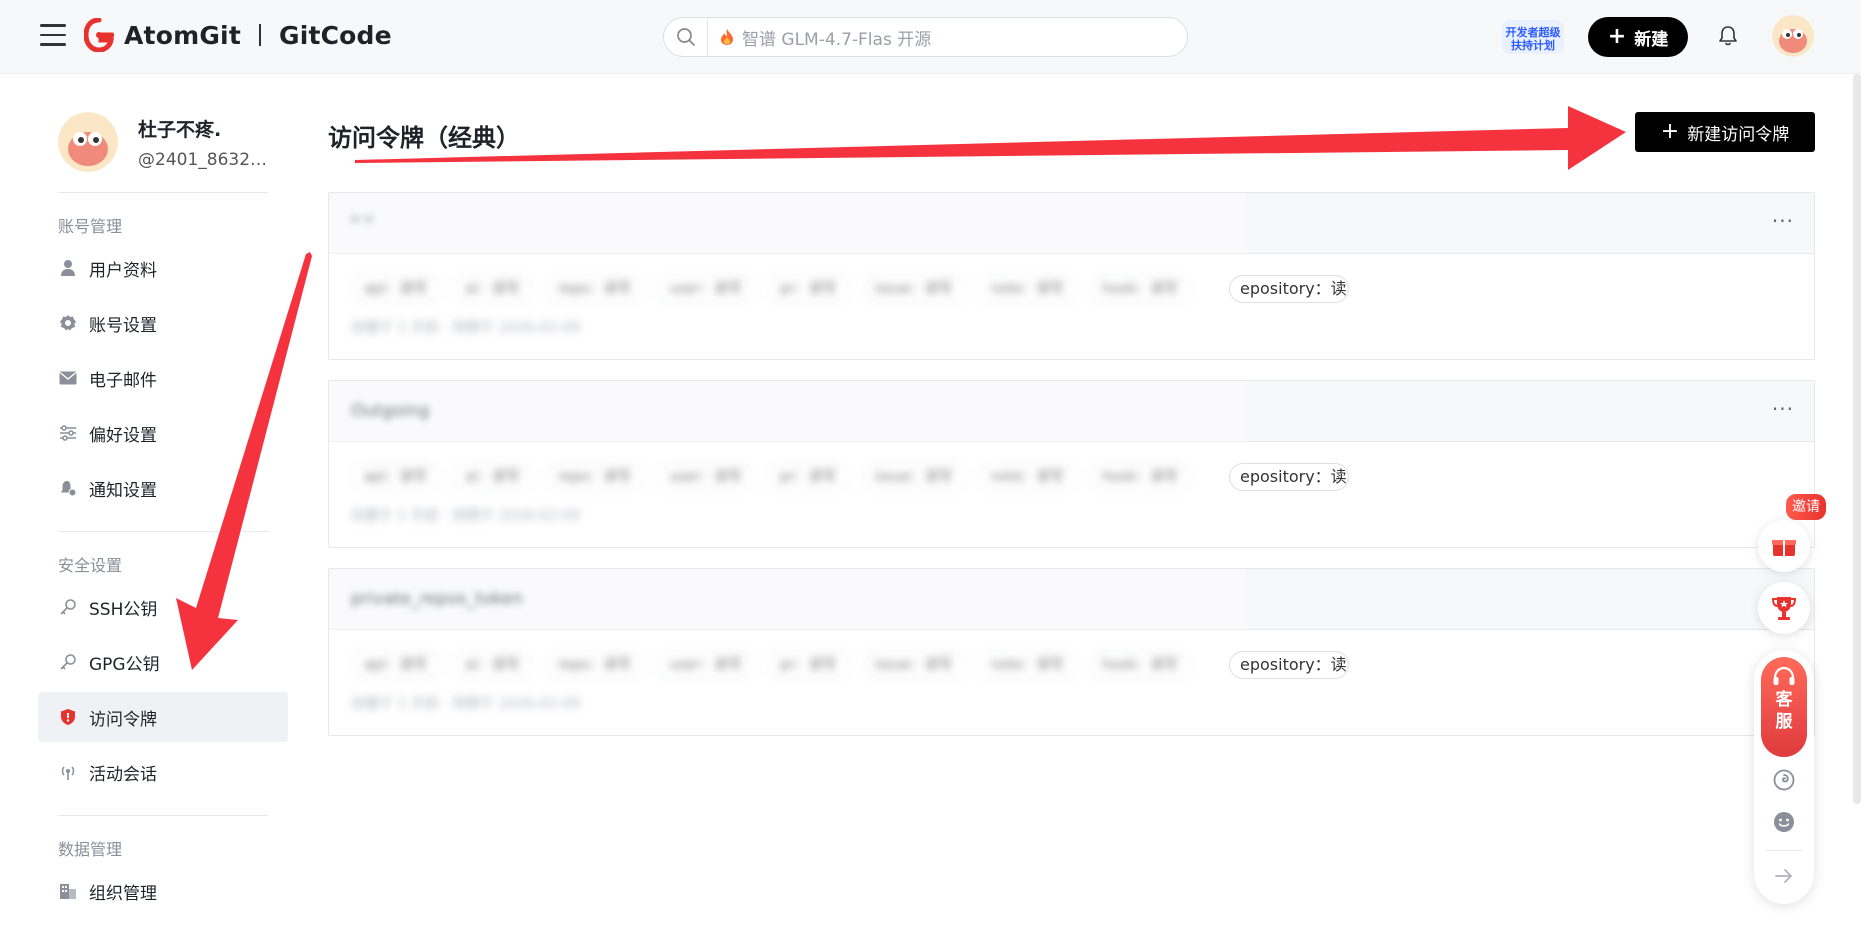 Image resolution: width=1861 pixels, height=932 pixels. Describe the element at coordinates (123, 380) in the screenshot. I see `sidebar-item-label: 电子邮件` at that location.